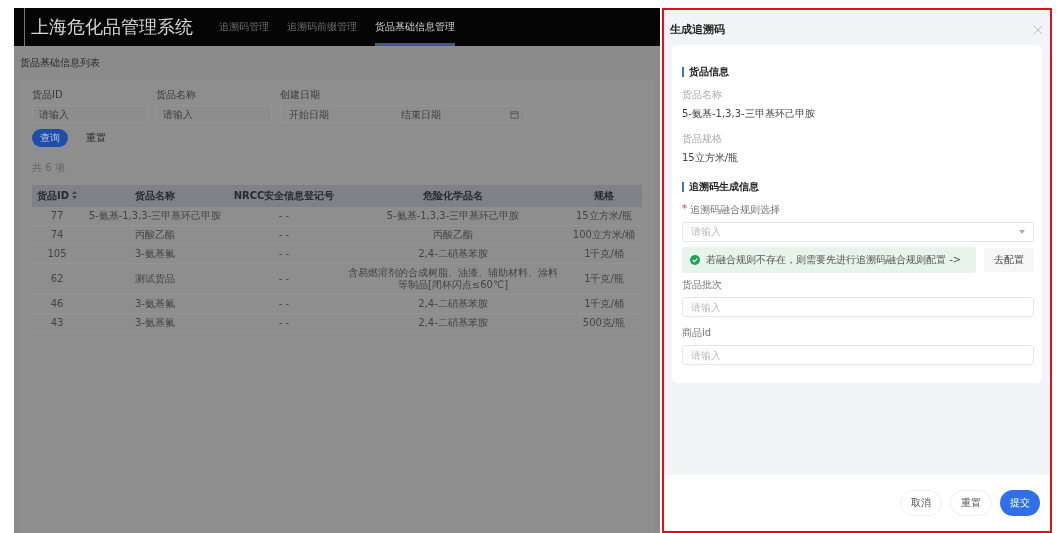 The height and width of the screenshot is (533, 1058). I want to click on table-cell: 46, so click(57, 304).